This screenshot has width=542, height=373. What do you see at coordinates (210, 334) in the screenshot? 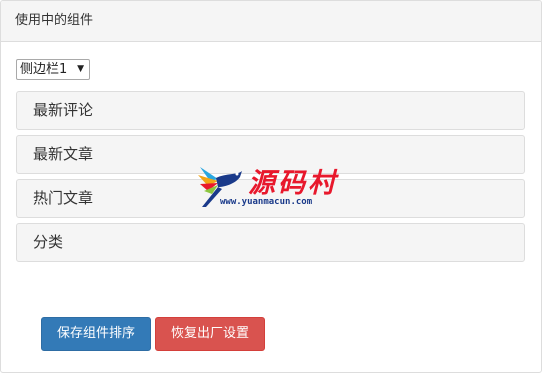
I see `restore-defaults-button: 恢复出厂设置` at bounding box center [210, 334].